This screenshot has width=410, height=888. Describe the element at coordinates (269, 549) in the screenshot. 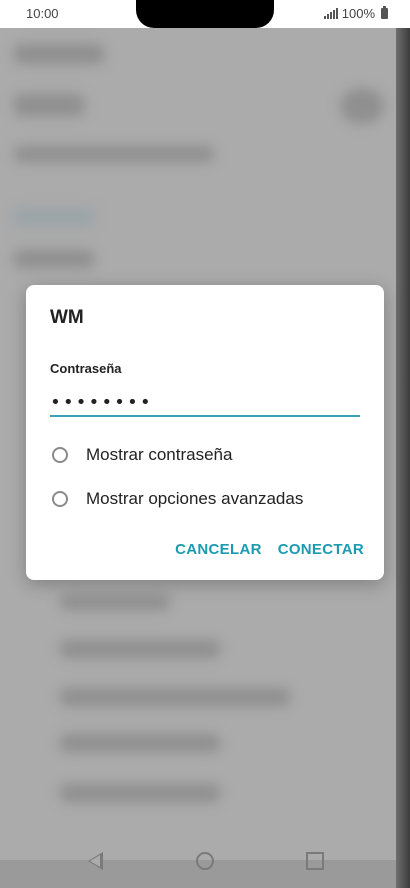

I see `dialog-actions: CANCELAR CONECTAR` at that location.